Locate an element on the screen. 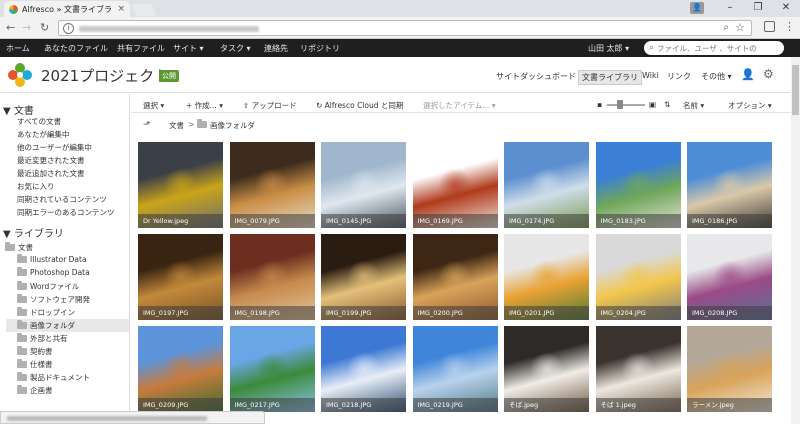 The width and height of the screenshot is (800, 424). file-thumbnail: Dr Yellow.jpeg is located at coordinates (180, 185).